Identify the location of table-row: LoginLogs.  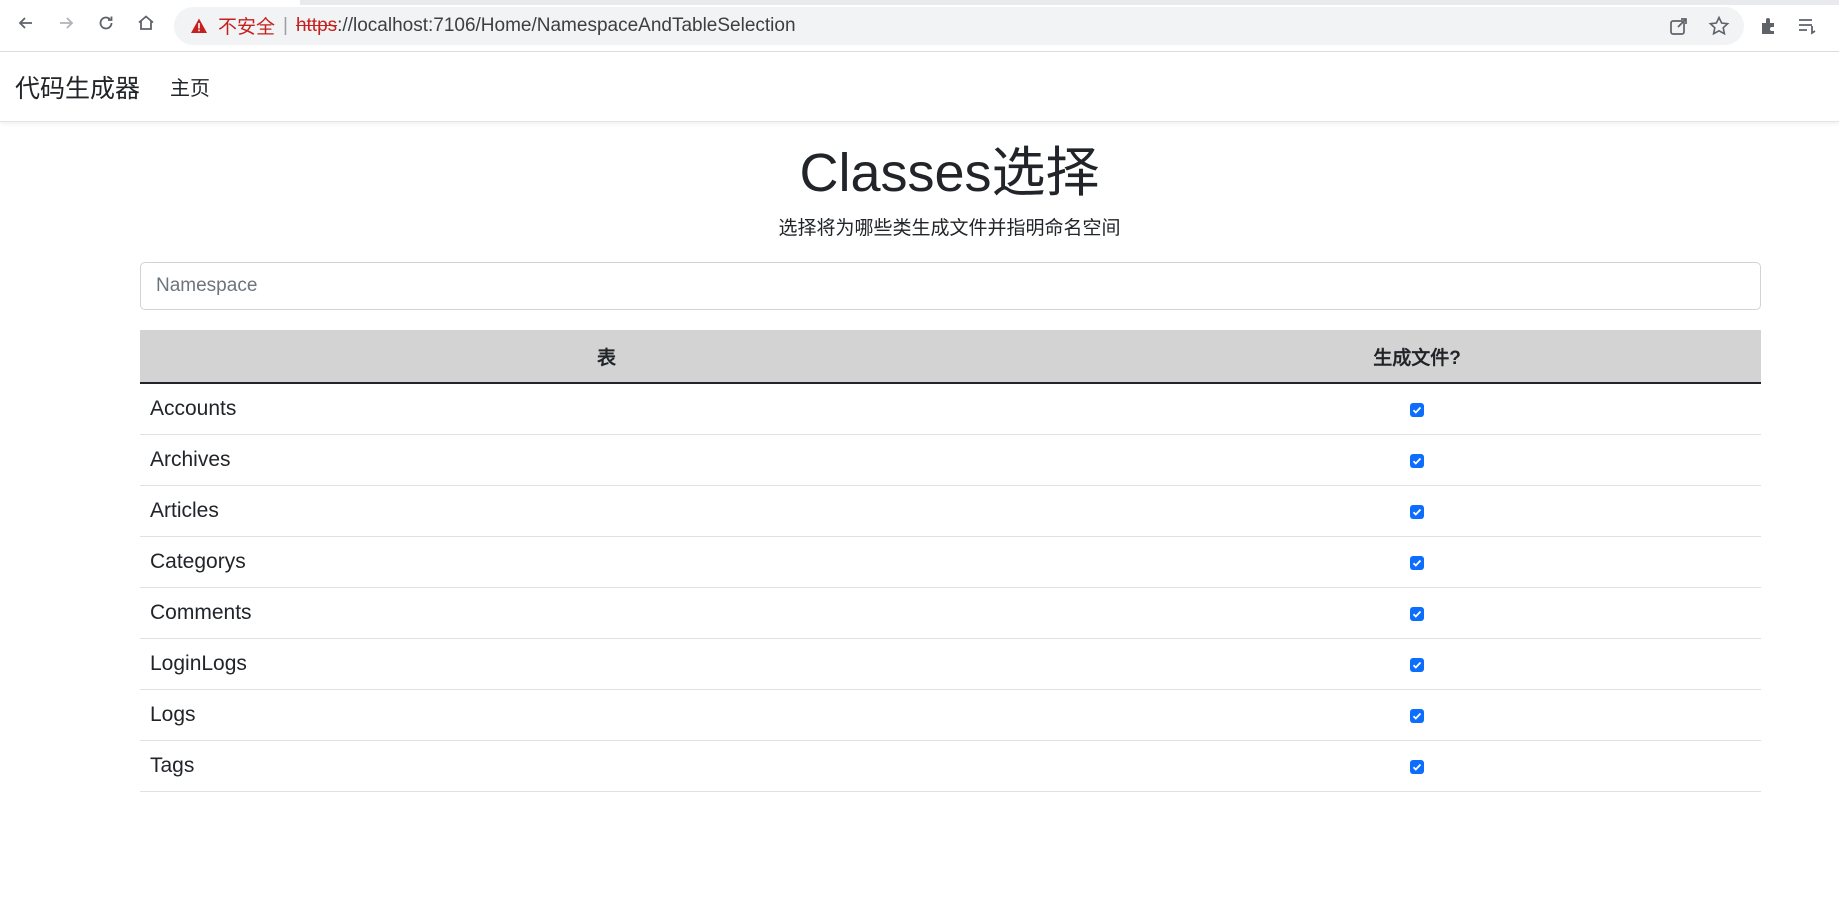
(950, 664).